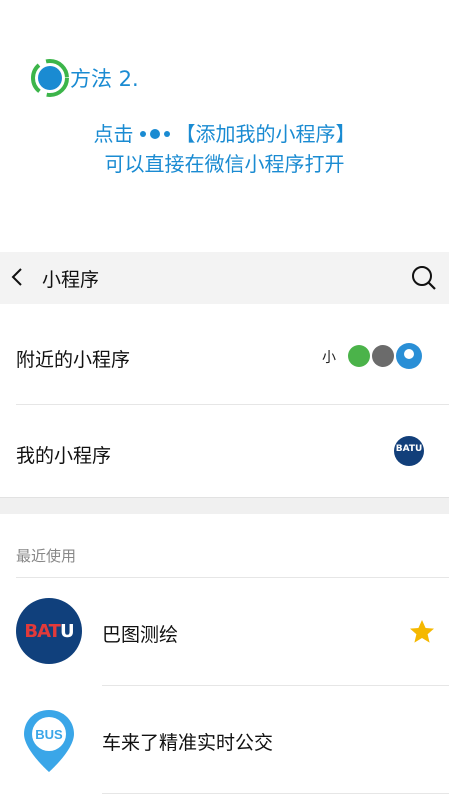  What do you see at coordinates (265, 134) in the screenshot?
I see `instruction-suffix: 【添加我的小程序】` at bounding box center [265, 134].